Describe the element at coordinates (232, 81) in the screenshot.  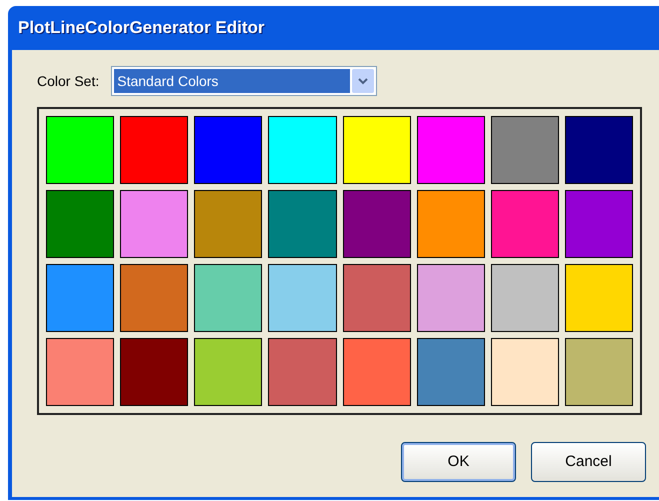
I see `dropdown-value: Standard Colors` at that location.